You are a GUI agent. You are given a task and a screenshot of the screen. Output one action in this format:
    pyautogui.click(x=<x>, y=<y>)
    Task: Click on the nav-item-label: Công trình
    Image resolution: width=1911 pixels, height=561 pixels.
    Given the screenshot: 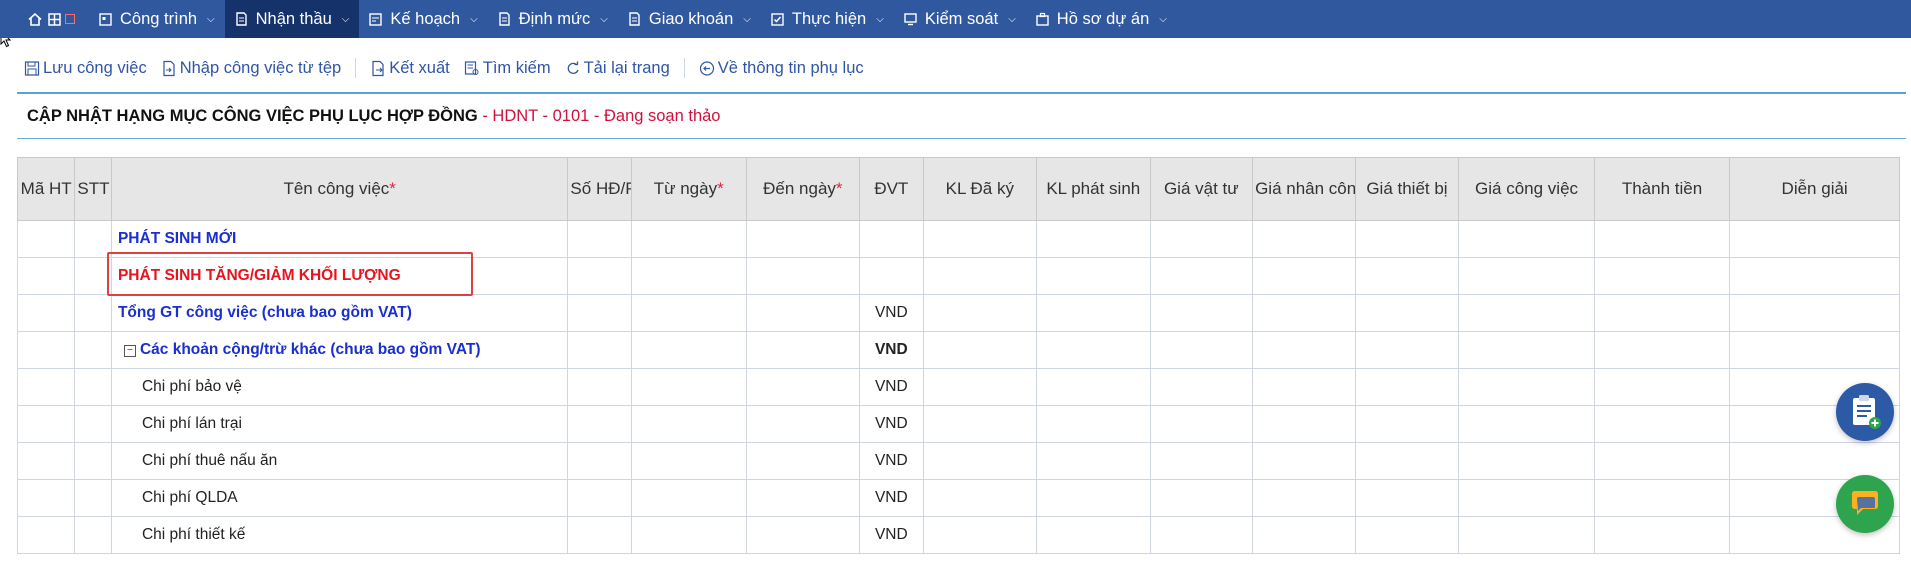 What is the action you would take?
    pyautogui.click(x=159, y=18)
    